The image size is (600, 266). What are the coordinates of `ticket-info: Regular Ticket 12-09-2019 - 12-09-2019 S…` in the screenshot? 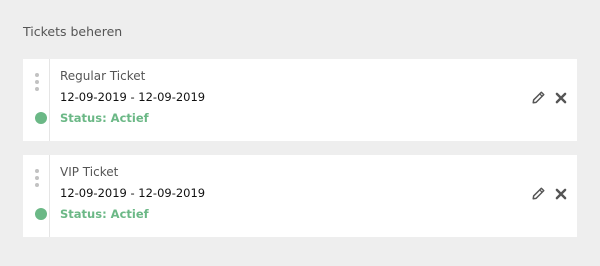 It's located at (132, 97).